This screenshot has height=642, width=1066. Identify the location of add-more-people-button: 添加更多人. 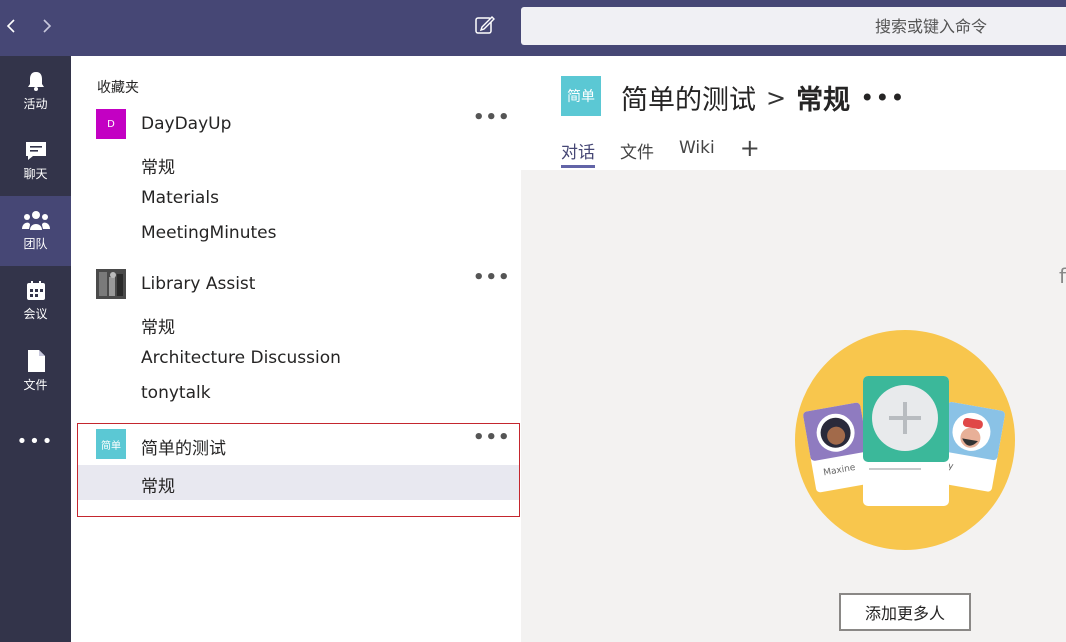
(905, 612).